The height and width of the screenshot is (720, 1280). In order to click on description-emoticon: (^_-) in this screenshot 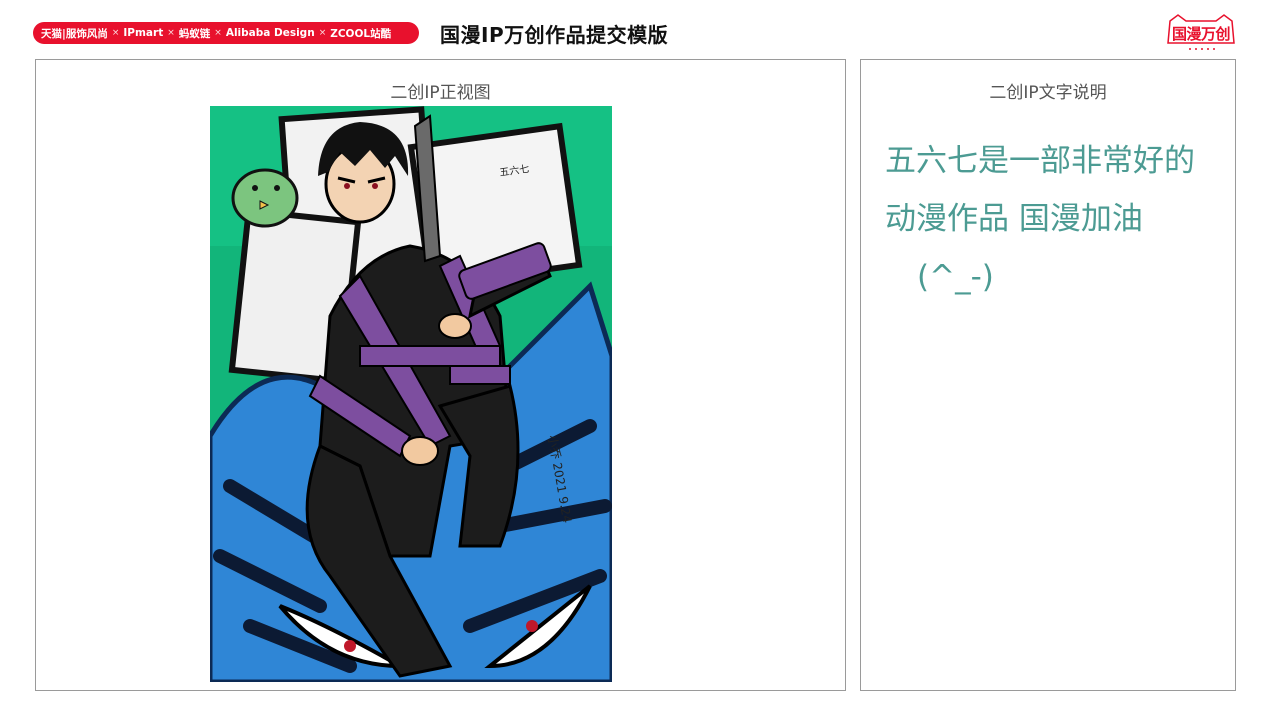, I will do `click(955, 277)`.